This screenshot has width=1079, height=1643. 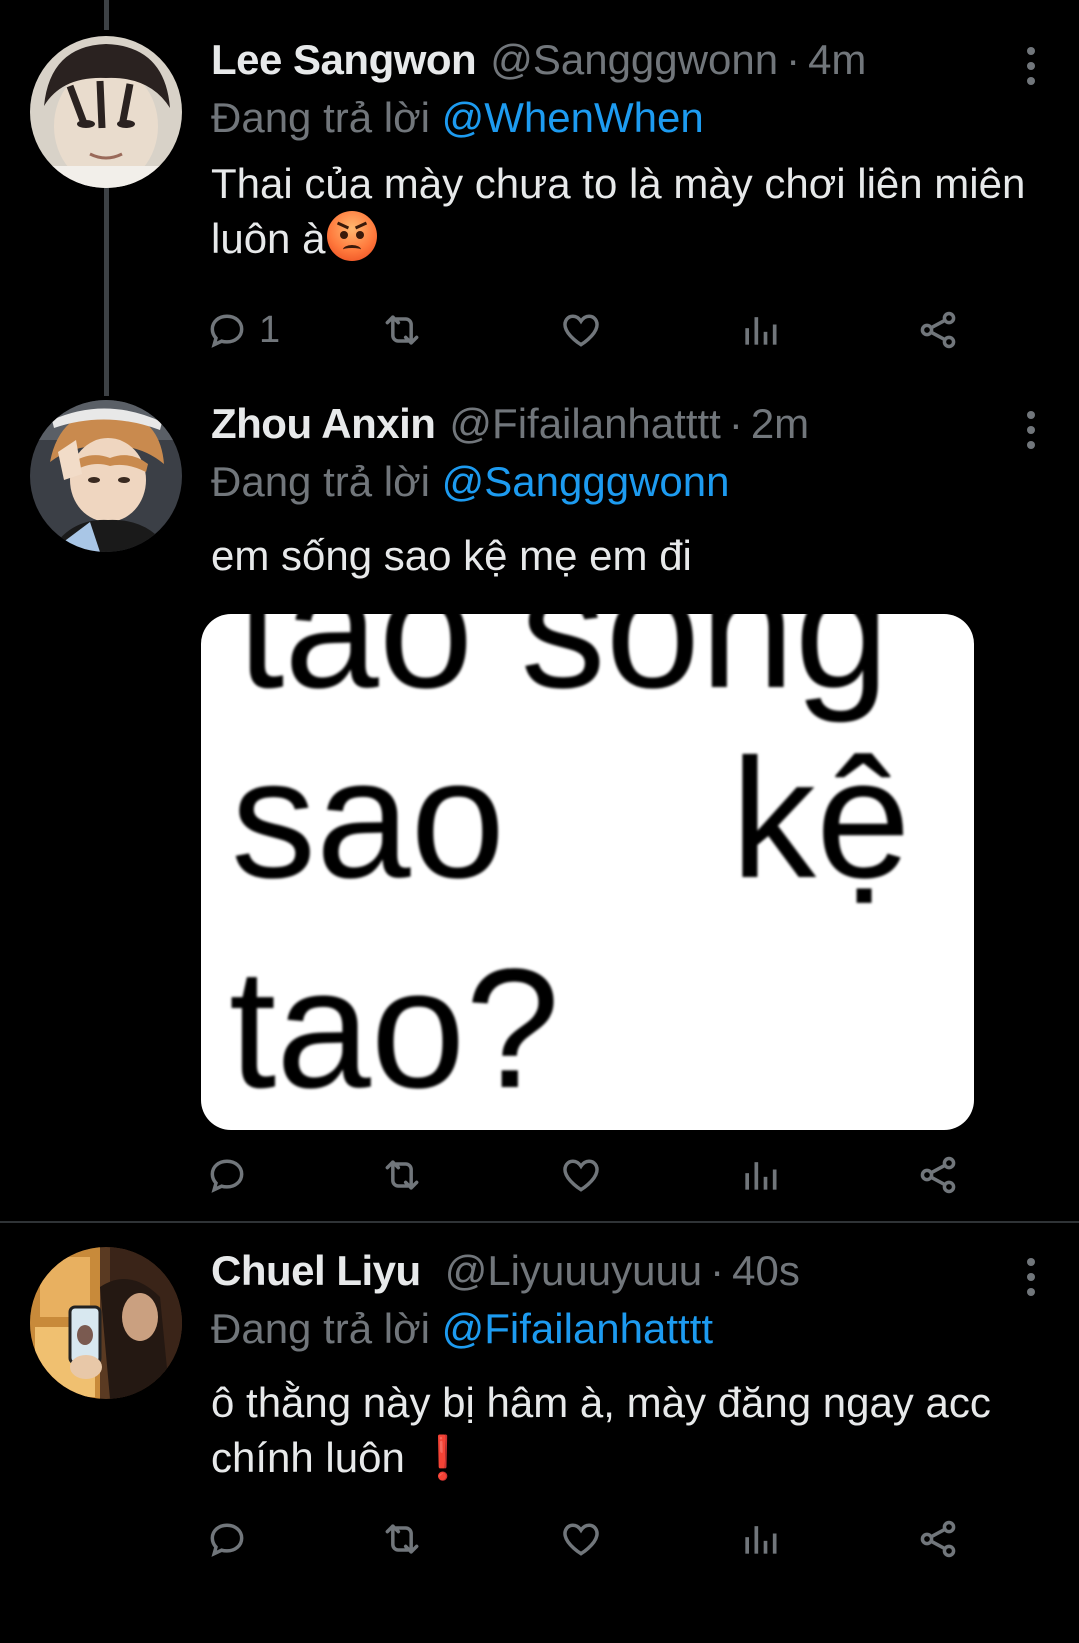 I want to click on user-handle: @Sangggwonn, so click(x=634, y=60).